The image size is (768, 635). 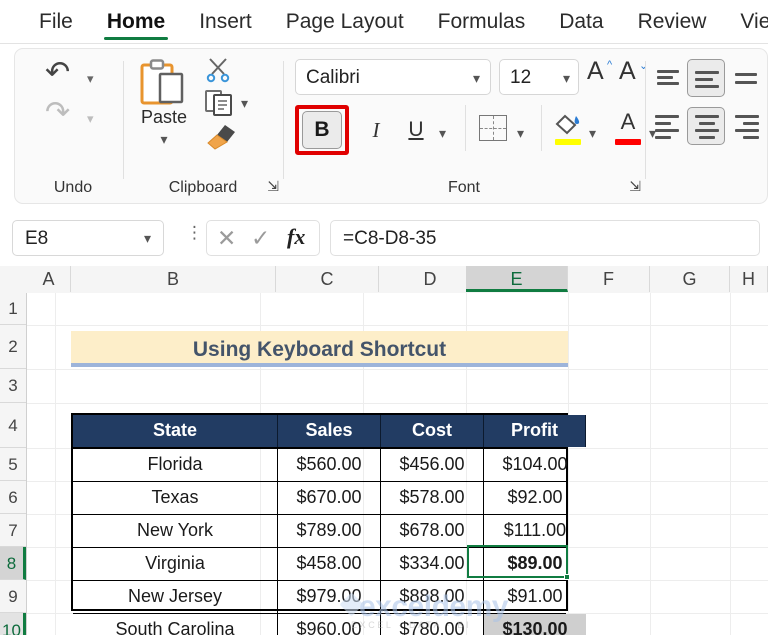 I want to click on ribbon-tab-review: Review, so click(x=672, y=22).